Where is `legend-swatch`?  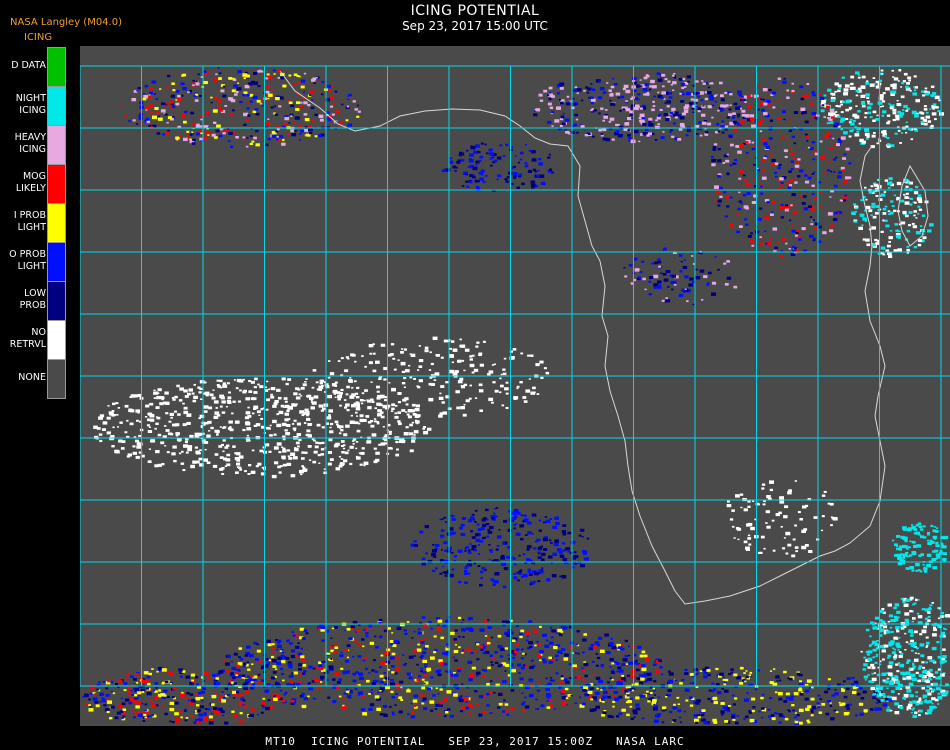 legend-swatch is located at coordinates (56, 301).